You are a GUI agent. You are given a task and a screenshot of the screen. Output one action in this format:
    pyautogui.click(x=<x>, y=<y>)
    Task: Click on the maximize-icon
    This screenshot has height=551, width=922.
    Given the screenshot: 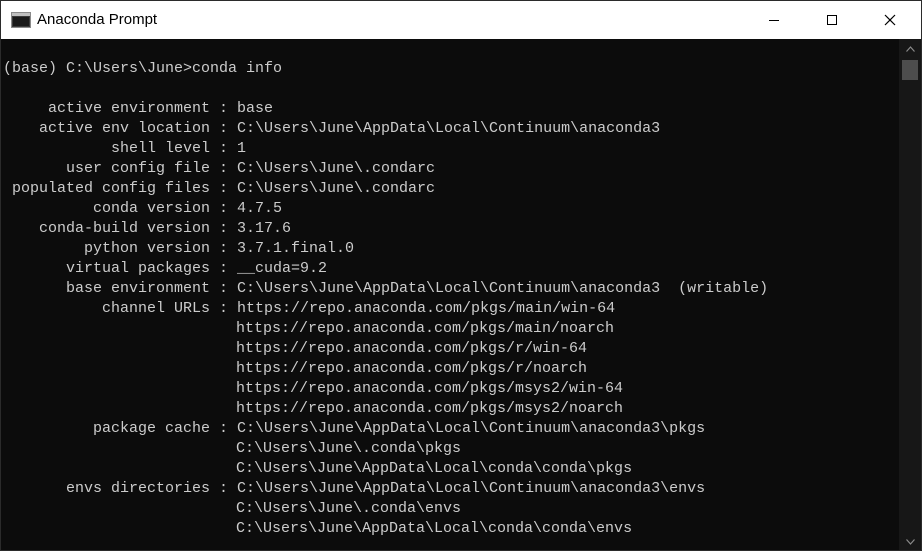 What is the action you would take?
    pyautogui.click(x=832, y=20)
    